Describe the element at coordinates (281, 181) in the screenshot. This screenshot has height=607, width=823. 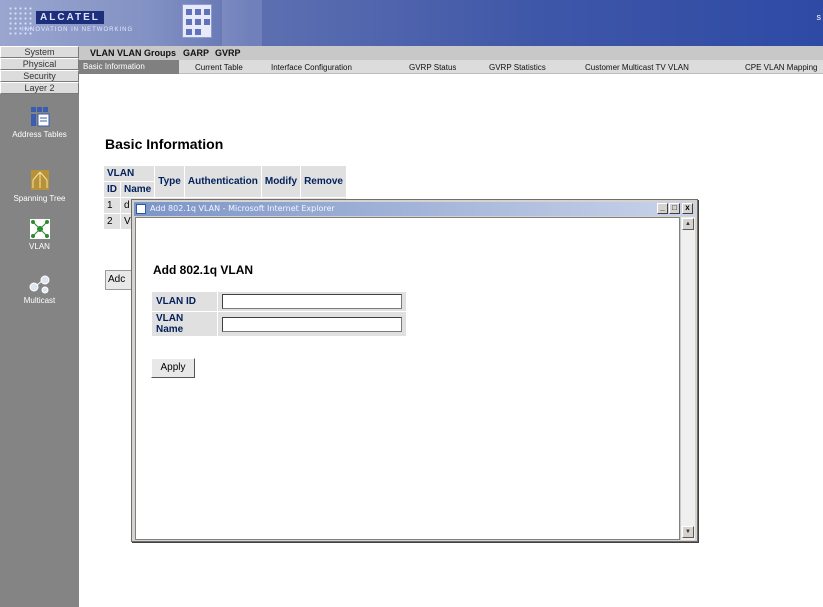
I see `header-modify: Modify` at that location.